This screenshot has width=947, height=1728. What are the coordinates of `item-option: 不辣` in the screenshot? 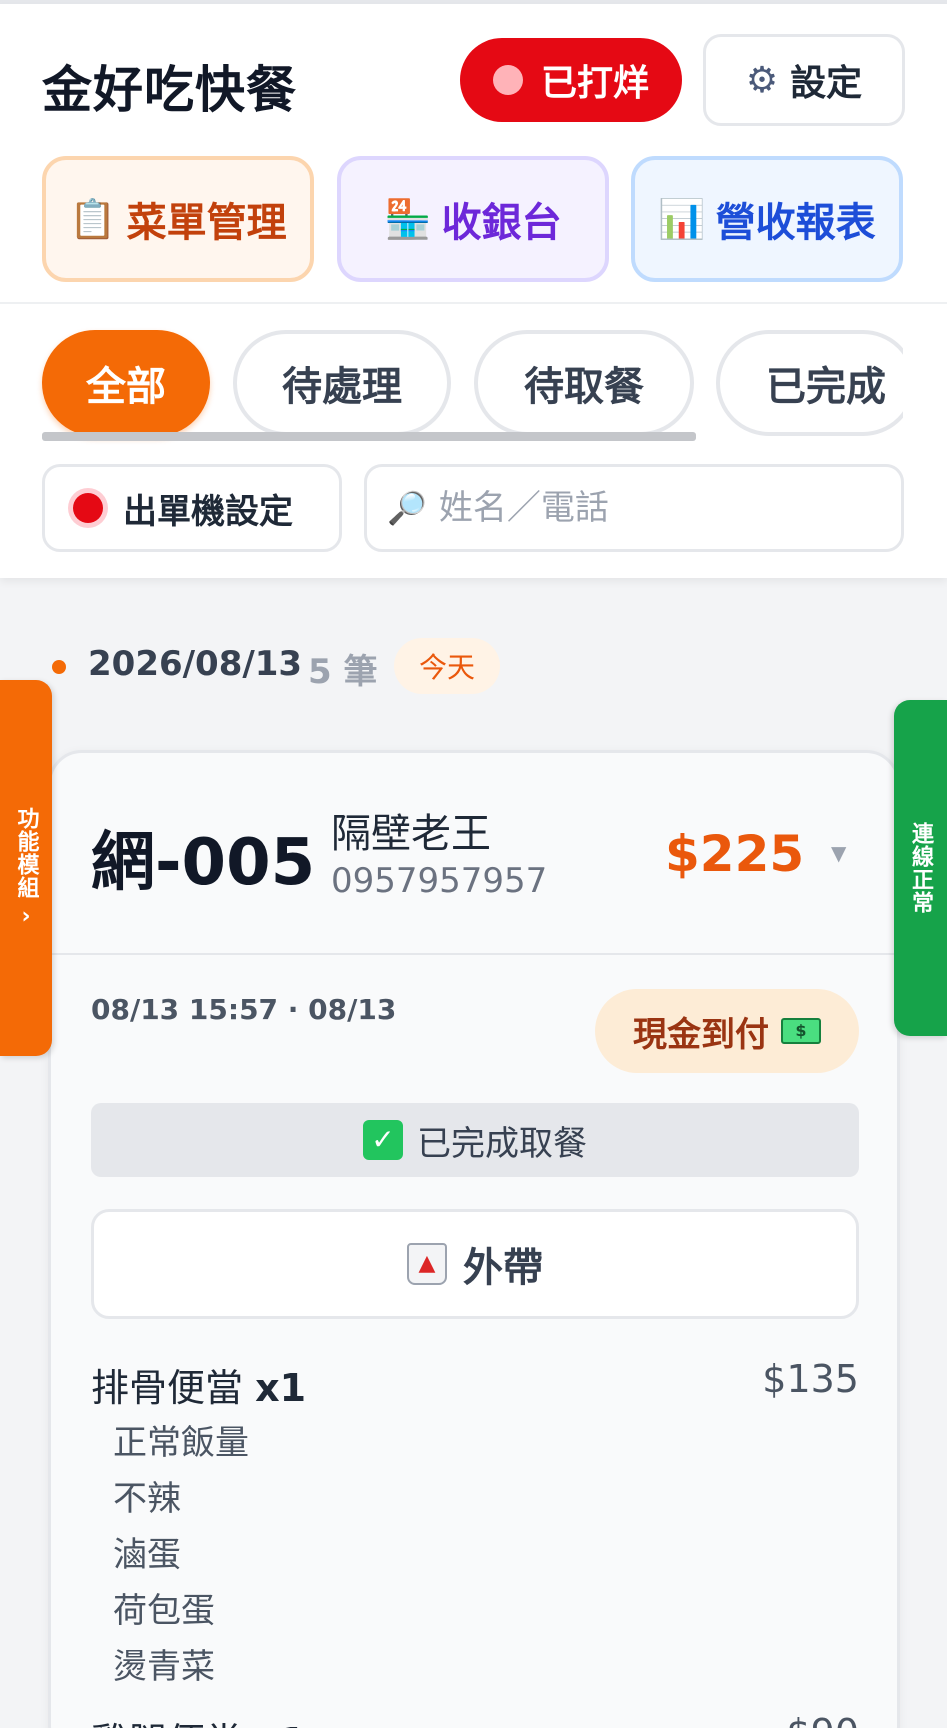 It's located at (147, 1499).